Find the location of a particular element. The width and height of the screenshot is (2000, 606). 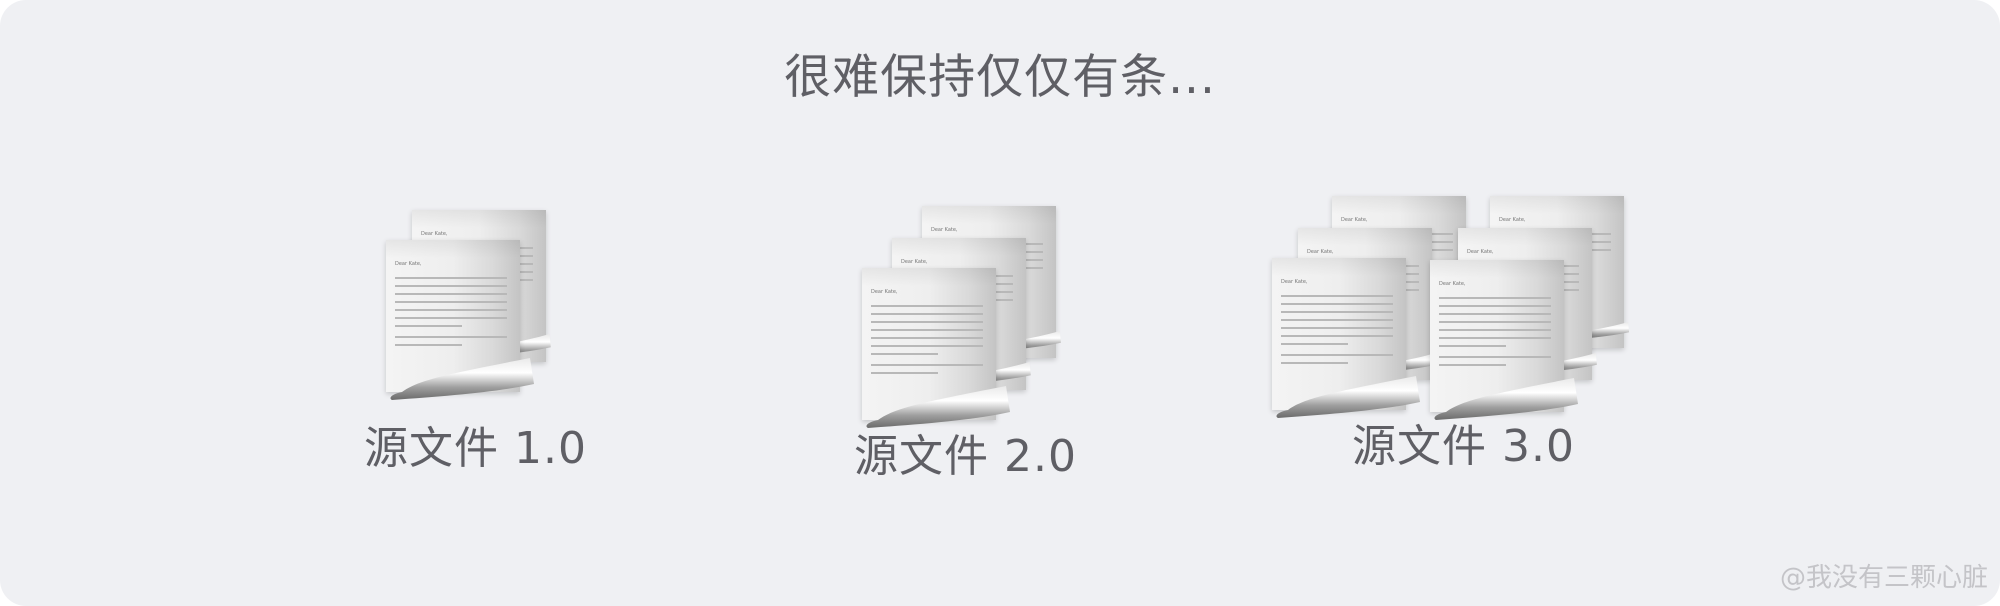

page-curl-icon is located at coordinates (462, 379).